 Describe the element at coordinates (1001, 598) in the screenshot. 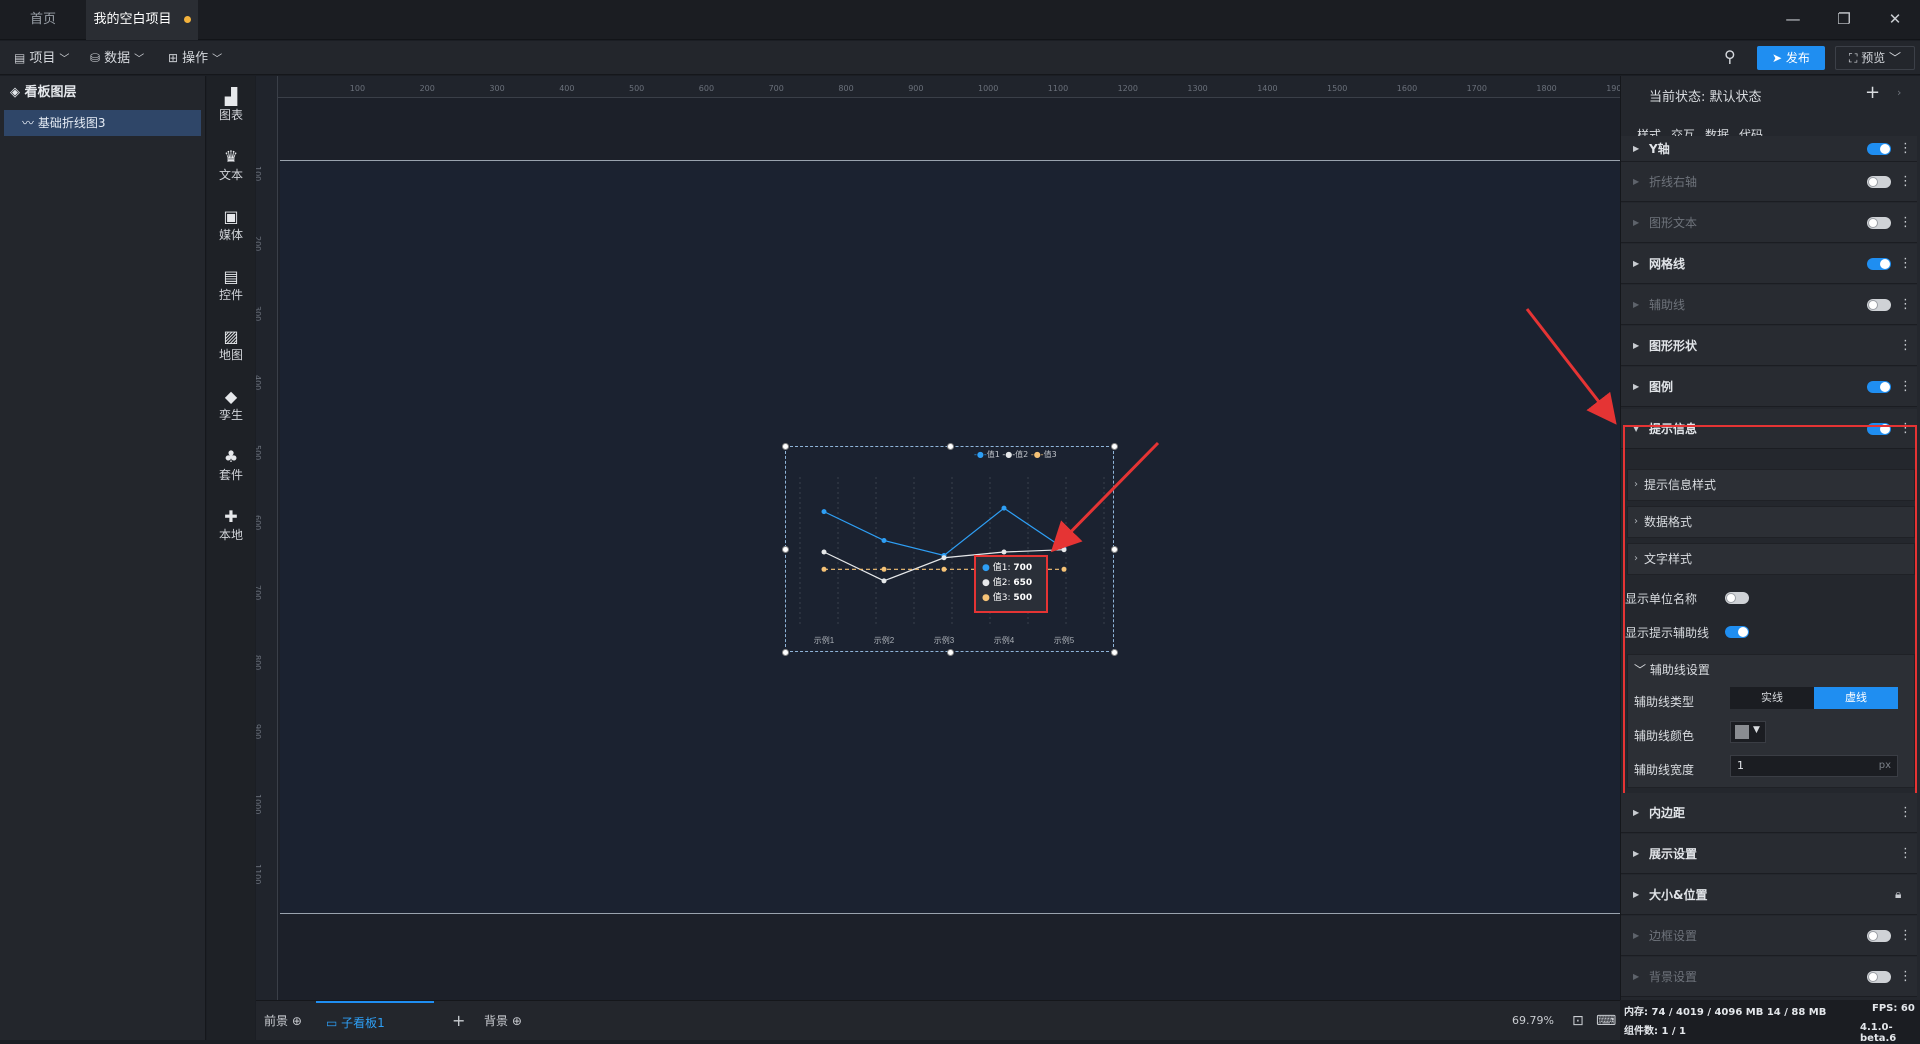

I see `tooltip-label: 值3:` at that location.